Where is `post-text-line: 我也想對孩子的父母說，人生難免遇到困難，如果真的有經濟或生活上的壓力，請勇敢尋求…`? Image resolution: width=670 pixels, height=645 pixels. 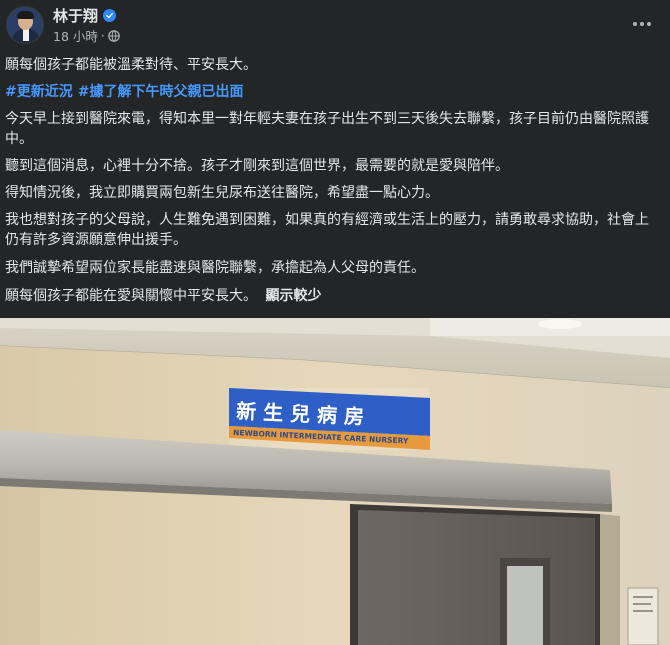 post-text-line: 我也想對孩子的父母說，人生難免遇到困難，如果真的有經濟或生活上的壓力，請勇敢尋求… is located at coordinates (327, 230).